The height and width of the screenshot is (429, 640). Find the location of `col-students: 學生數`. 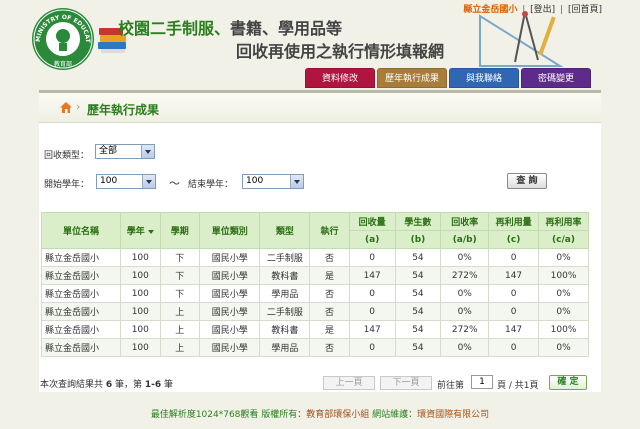

col-students: 學生數 is located at coordinates (418, 221).